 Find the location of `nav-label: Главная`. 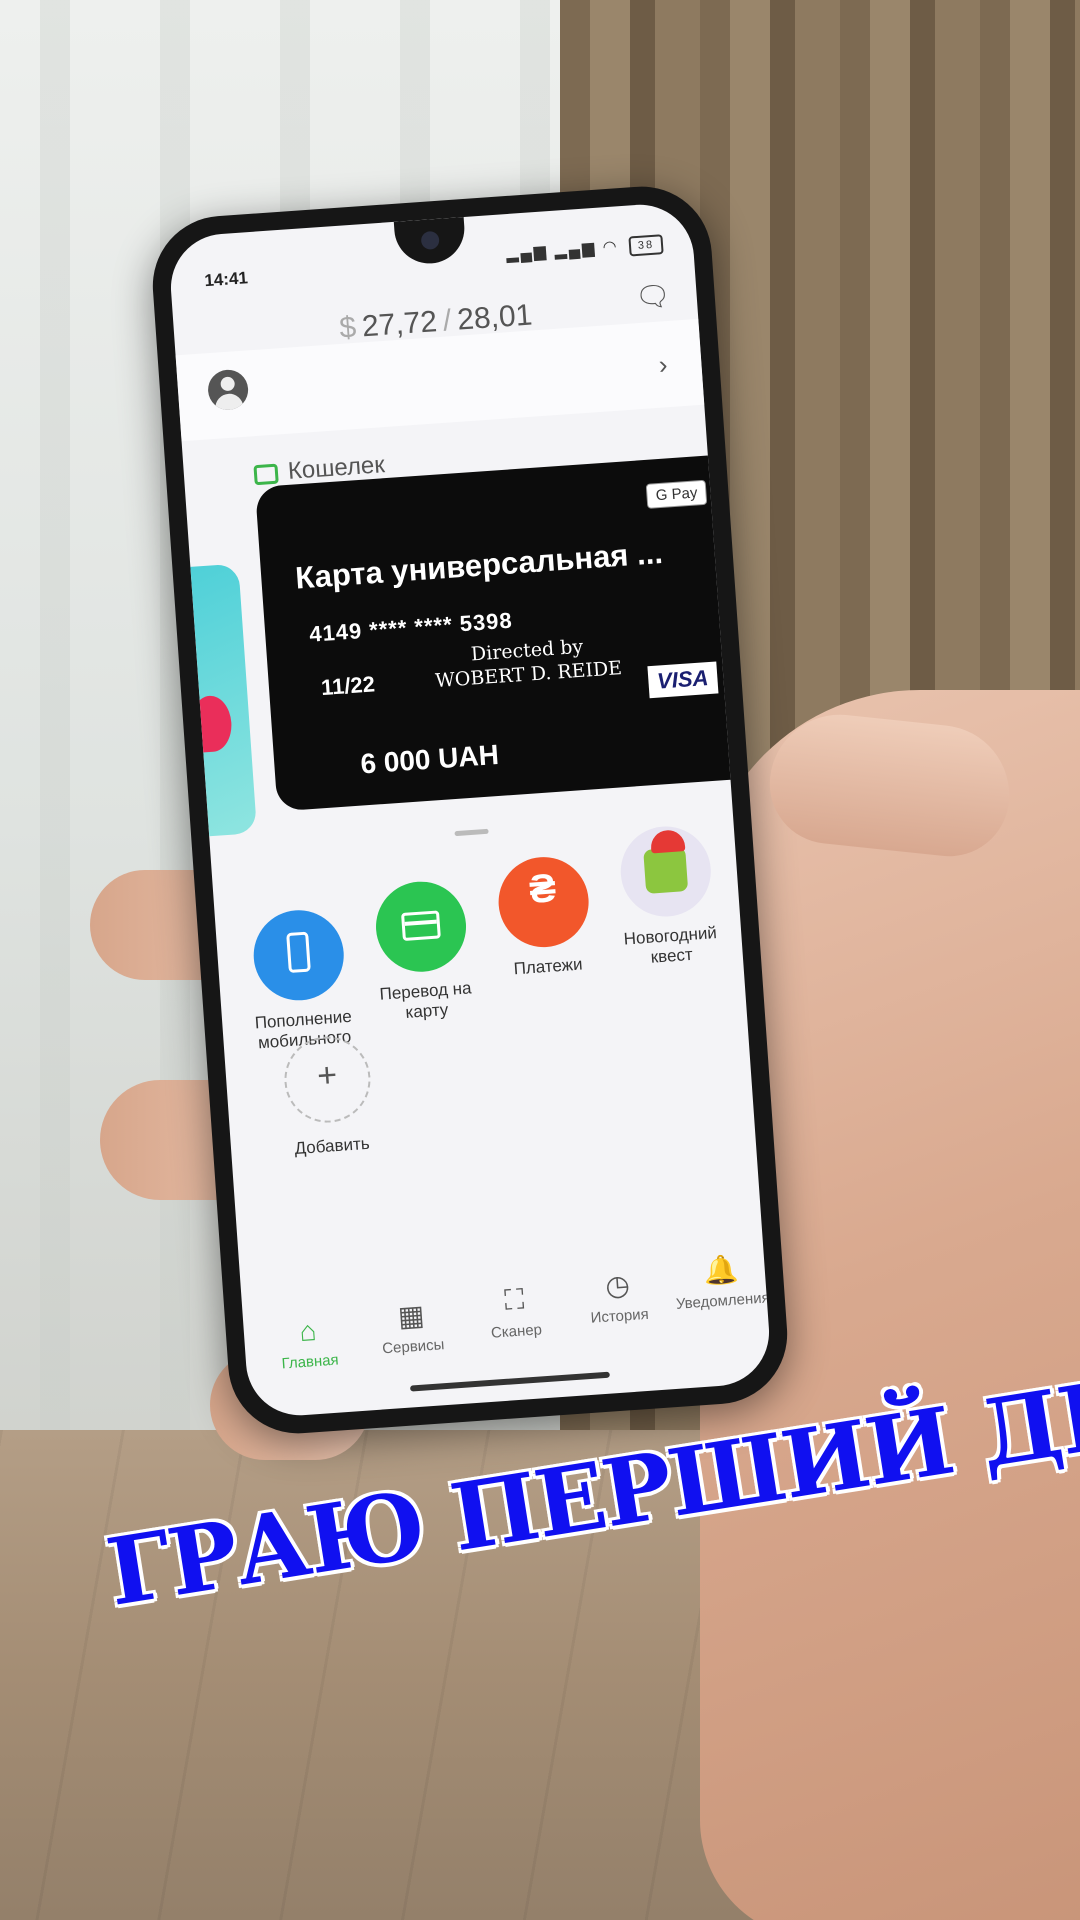

nav-label: Главная is located at coordinates (310, 1362).